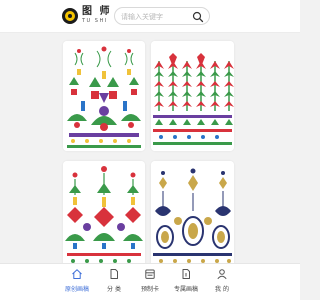  I want to click on tab-original-drafts: 原创画稿, so click(77, 283).